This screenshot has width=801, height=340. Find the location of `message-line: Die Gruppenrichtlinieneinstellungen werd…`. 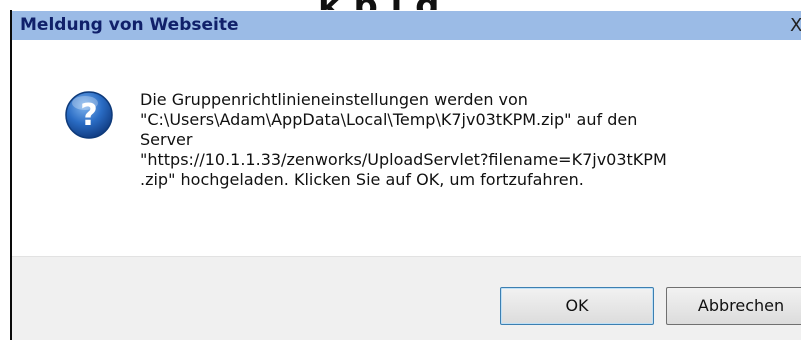

message-line: Die Gruppenrichtlinieneinstellungen werd… is located at coordinates (334, 99).